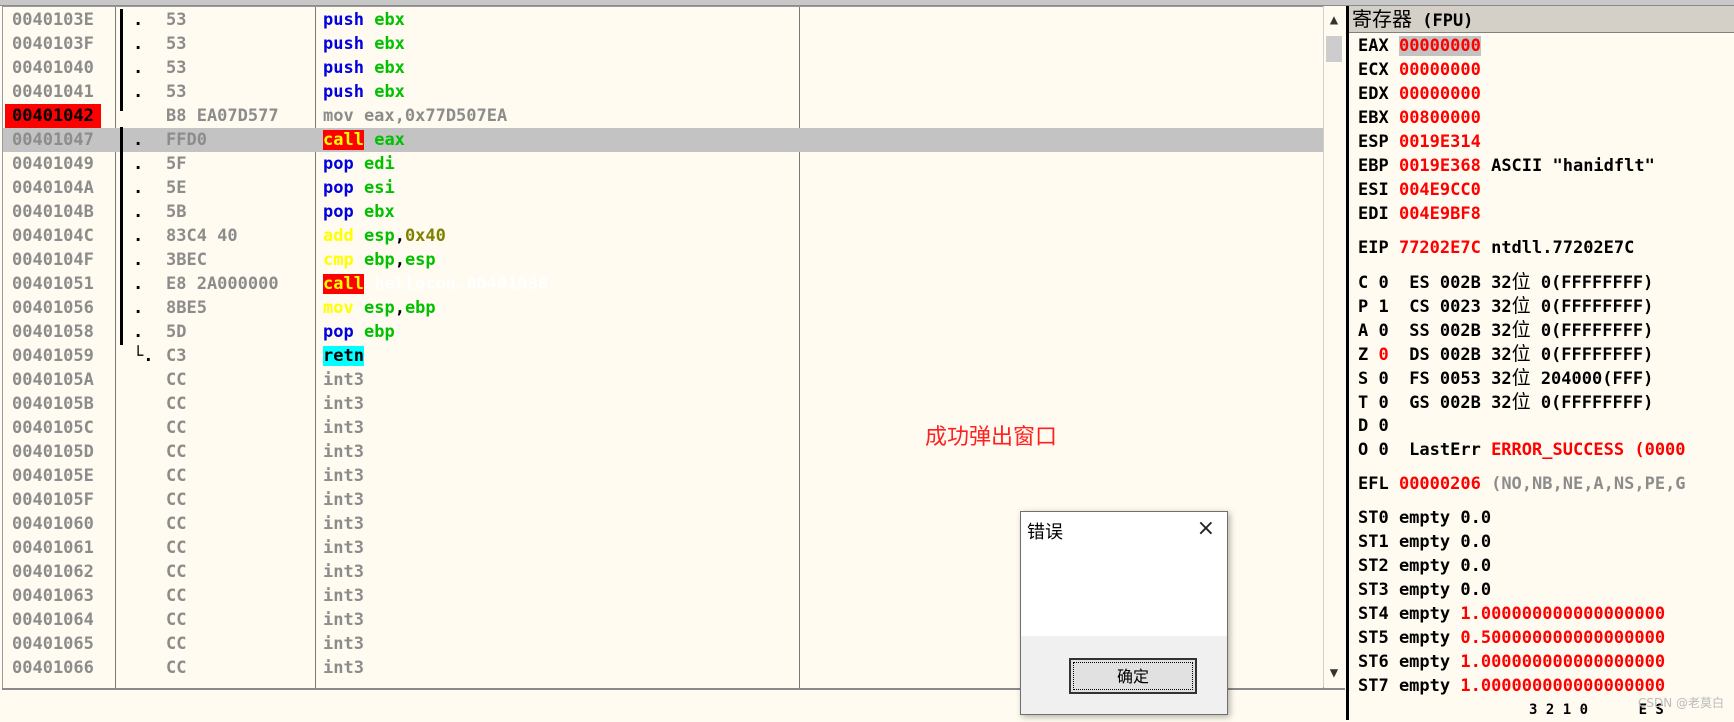 The height and width of the screenshot is (722, 1734). Describe the element at coordinates (1124, 613) in the screenshot. I see `error-dialog: 错误 × 确定` at that location.